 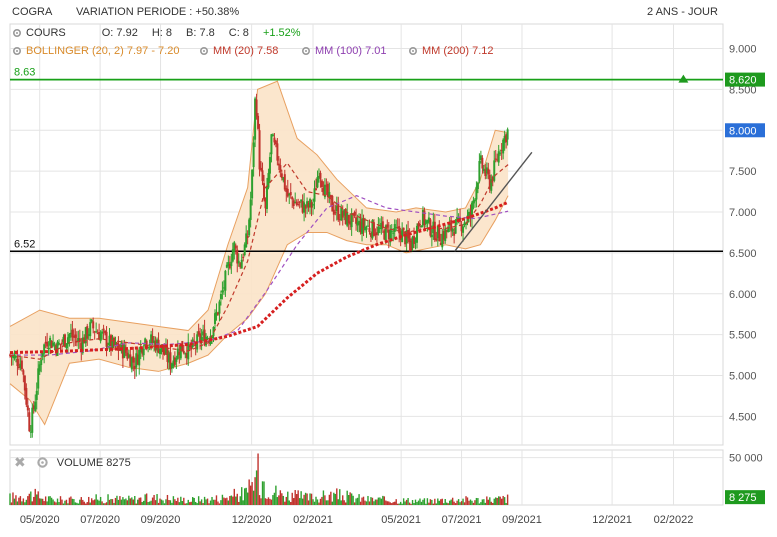 What do you see at coordinates (238, 51) in the screenshot?
I see `mm20-legend: MM (20) 7.58` at bounding box center [238, 51].